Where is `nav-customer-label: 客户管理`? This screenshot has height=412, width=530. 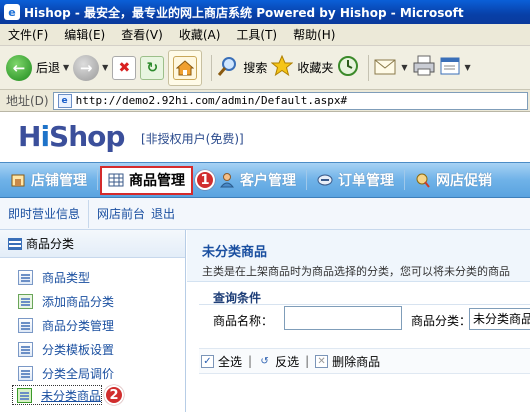
nav-customer-label: 客户管理 is located at coordinates (268, 181).